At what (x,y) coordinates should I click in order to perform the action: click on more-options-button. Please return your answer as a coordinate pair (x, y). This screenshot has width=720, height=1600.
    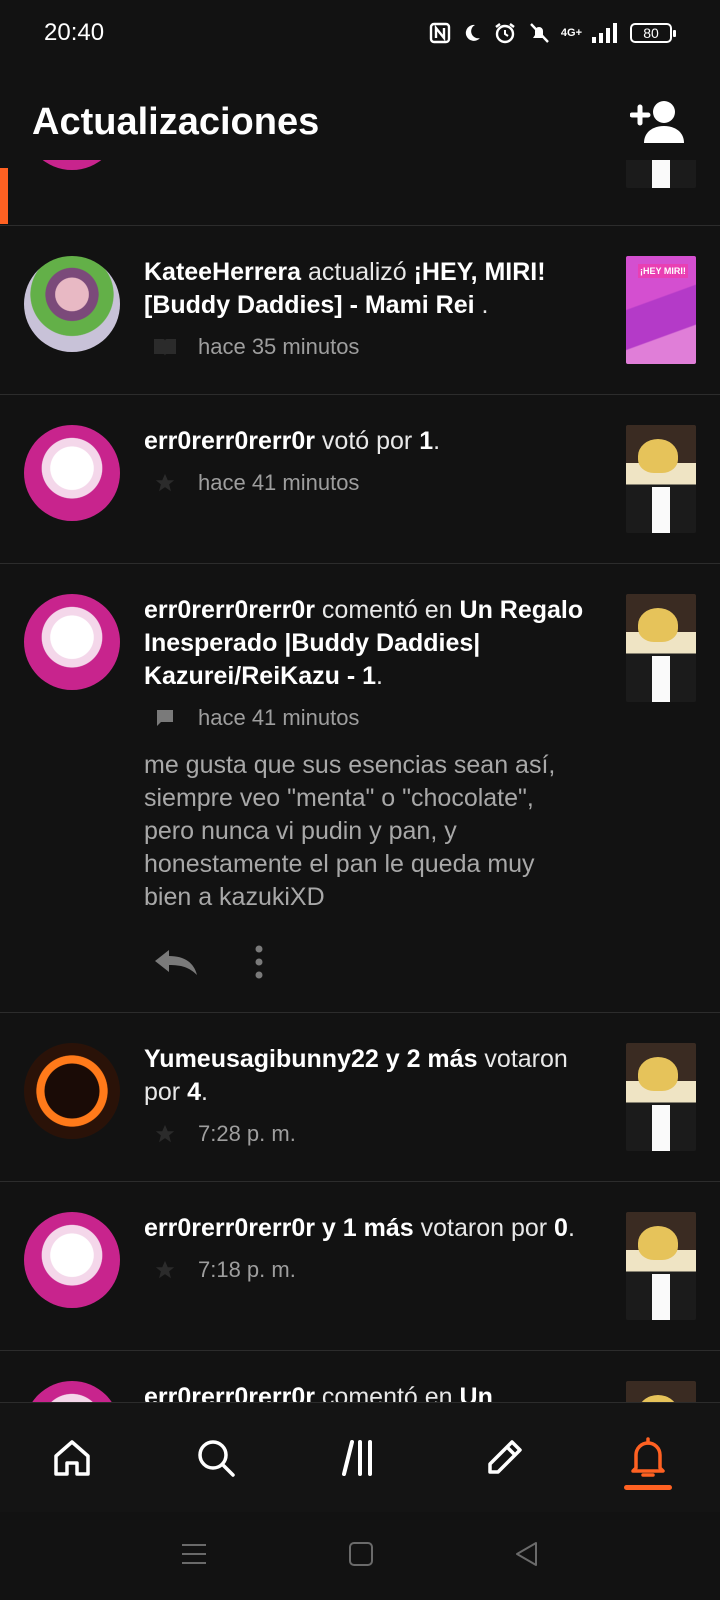
    Looking at the image, I should click on (259, 962).